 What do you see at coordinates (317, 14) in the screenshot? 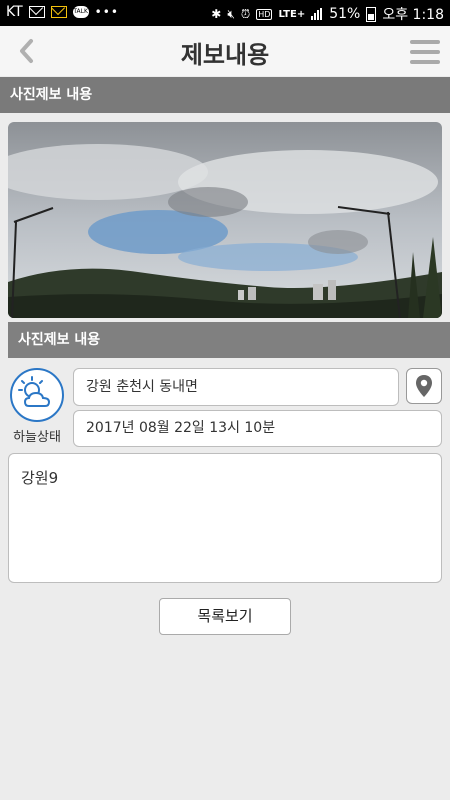
I see `signal-icon` at bounding box center [317, 14].